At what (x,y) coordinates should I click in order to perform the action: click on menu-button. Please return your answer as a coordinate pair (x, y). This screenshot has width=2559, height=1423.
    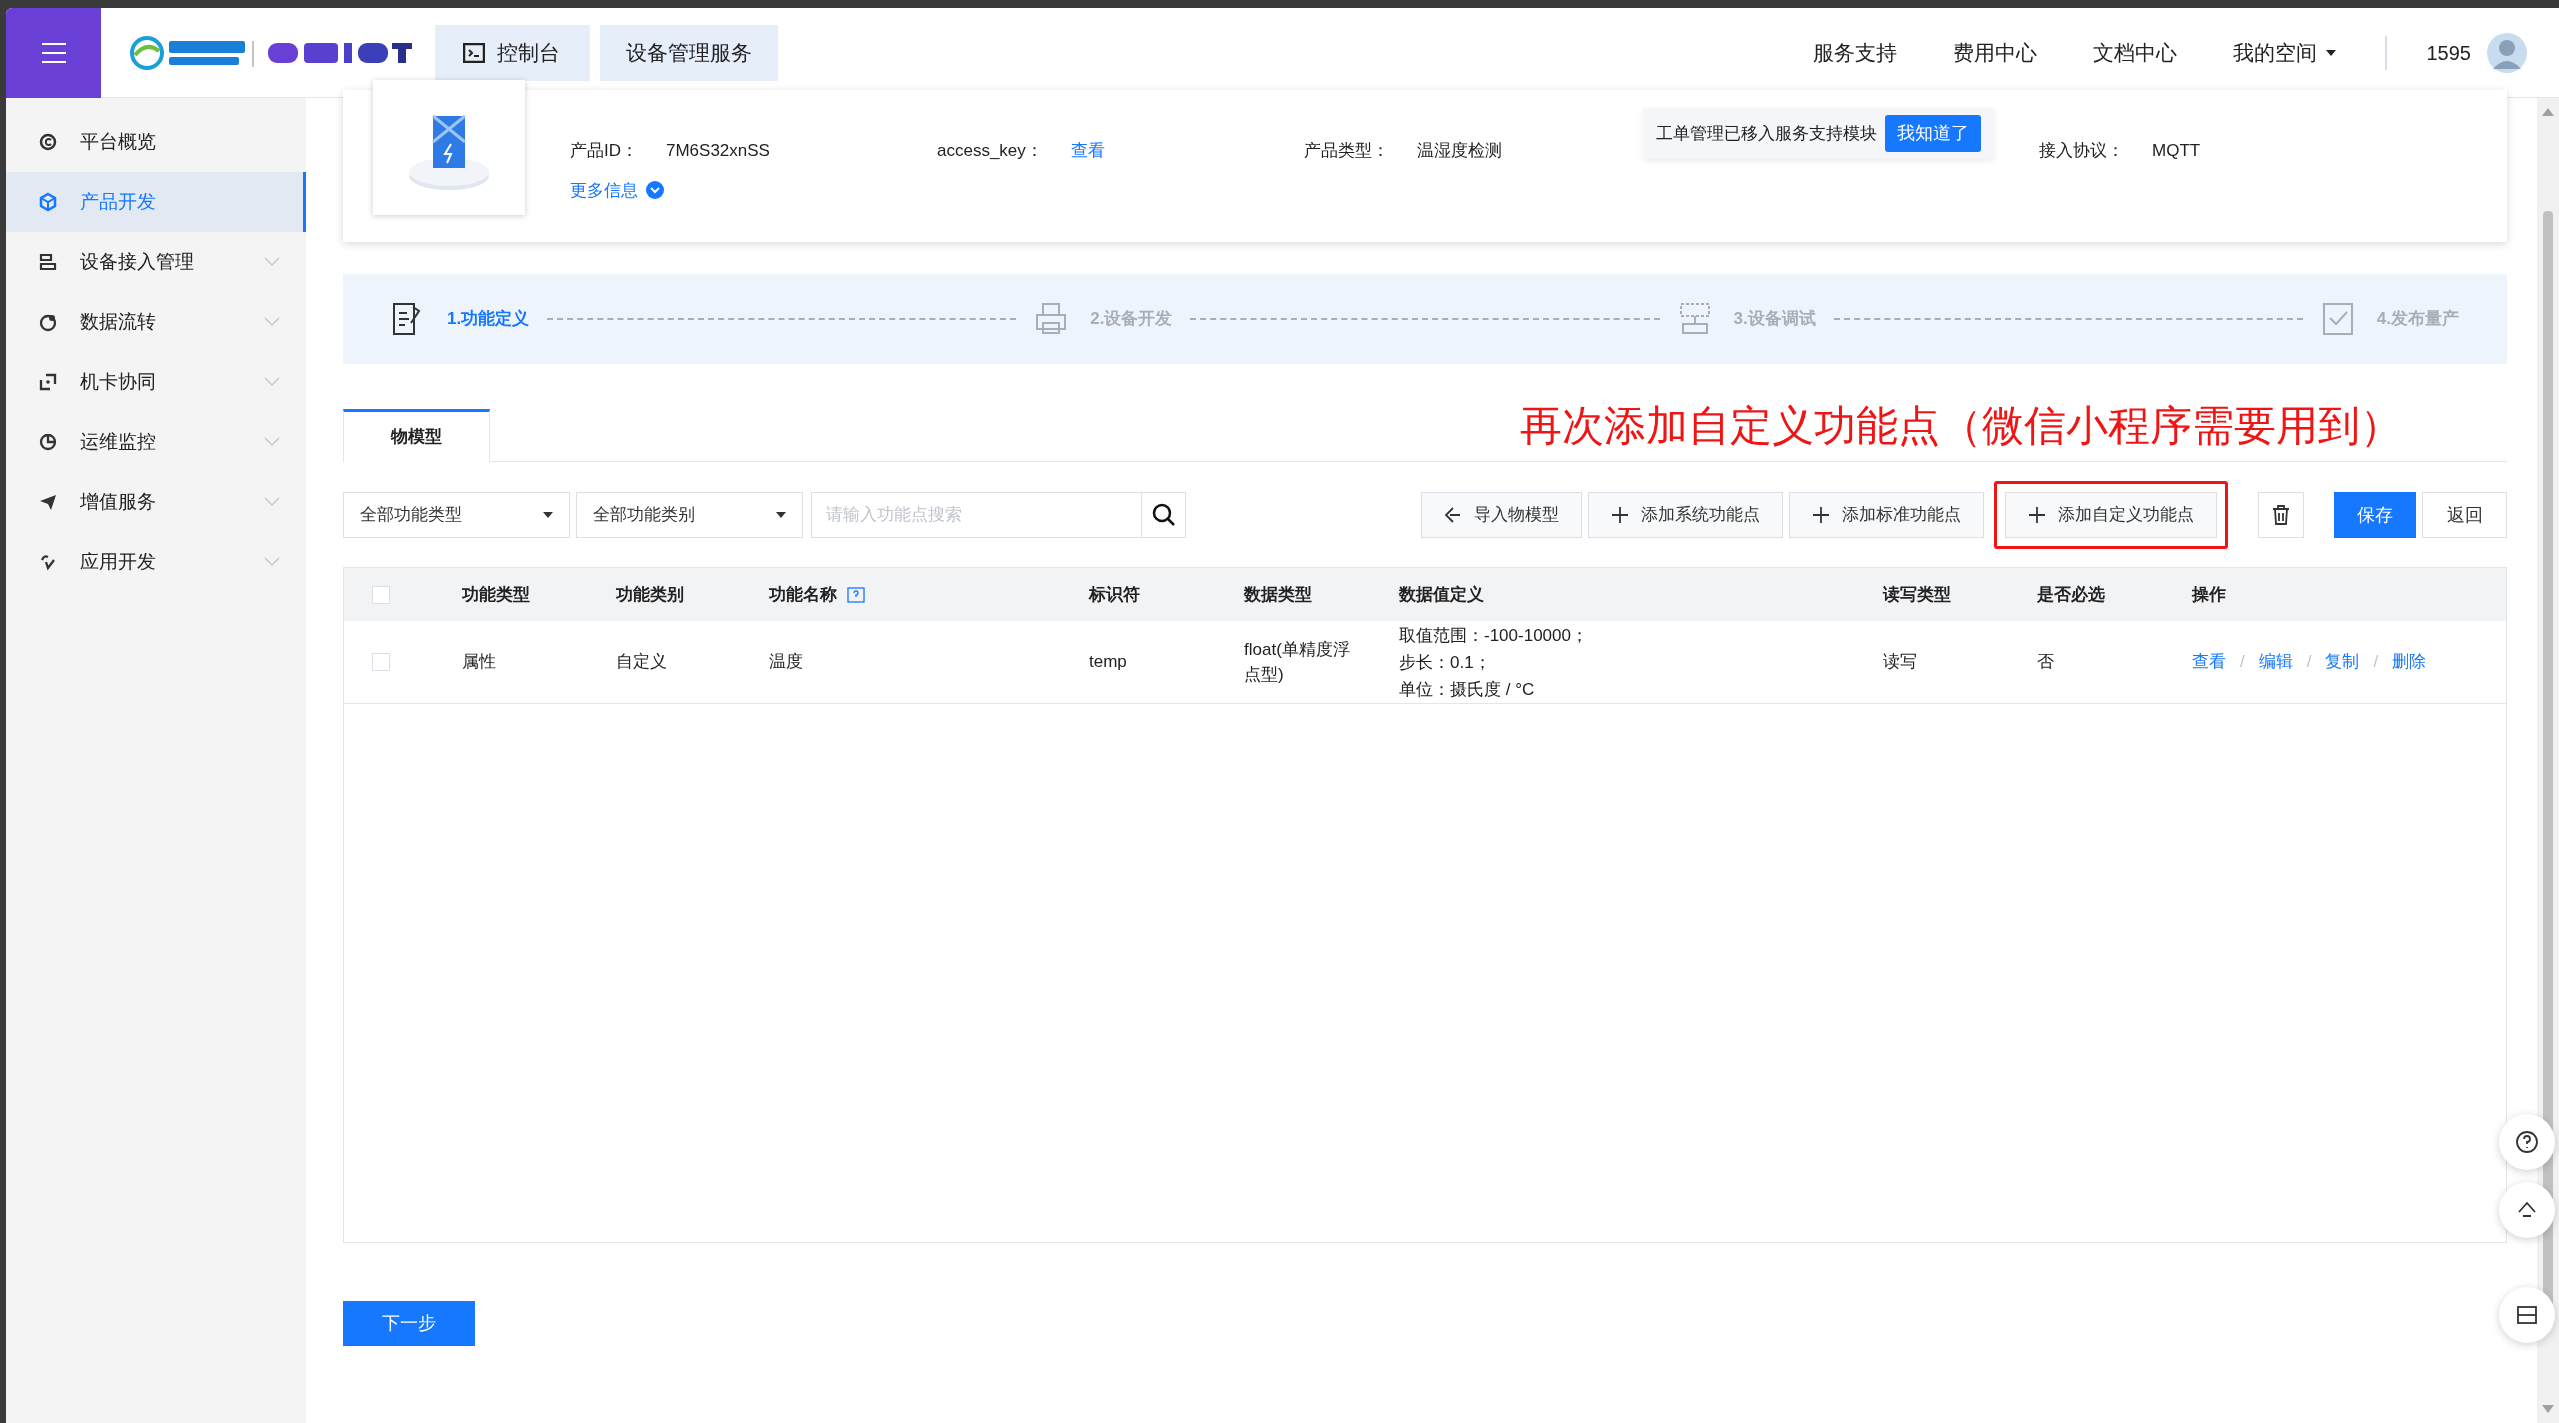
    Looking at the image, I should click on (53, 53).